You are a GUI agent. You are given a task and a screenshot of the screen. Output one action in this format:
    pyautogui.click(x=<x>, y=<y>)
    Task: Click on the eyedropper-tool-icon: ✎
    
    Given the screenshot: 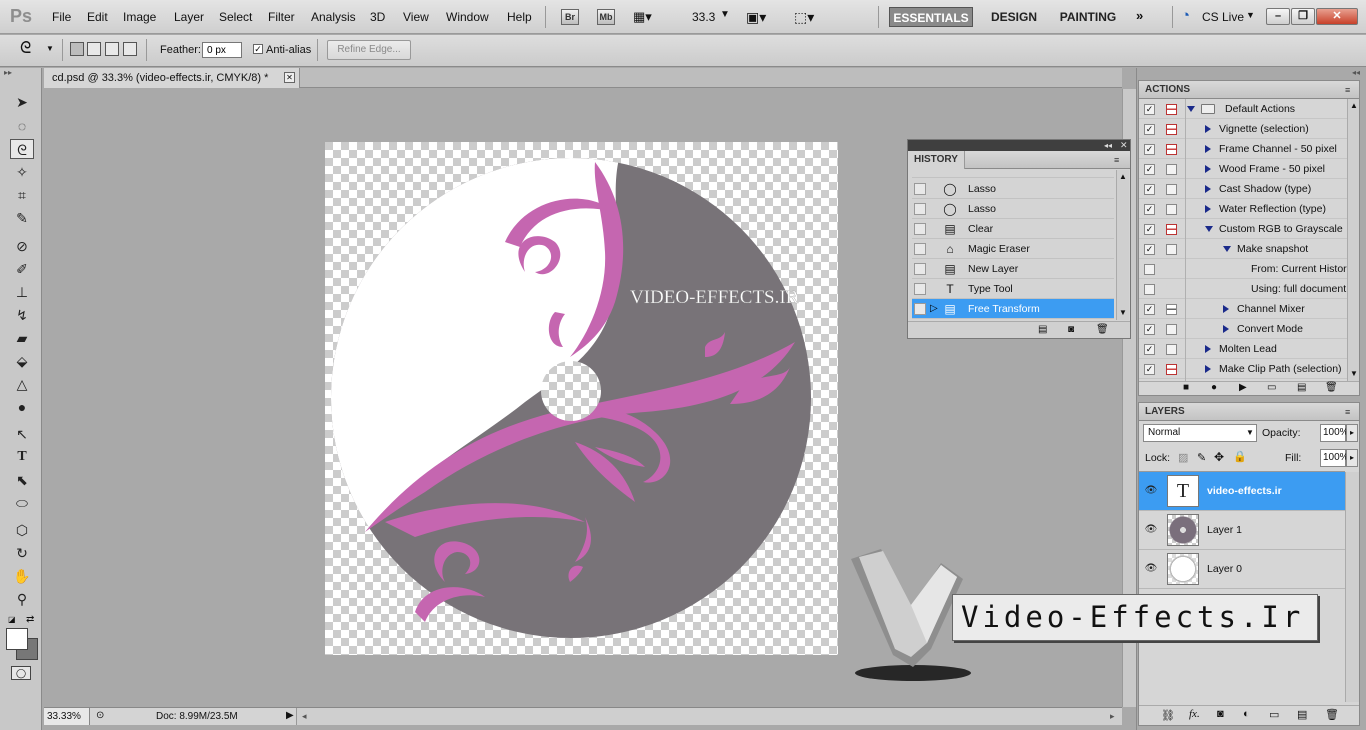 What is the action you would take?
    pyautogui.click(x=22, y=218)
    